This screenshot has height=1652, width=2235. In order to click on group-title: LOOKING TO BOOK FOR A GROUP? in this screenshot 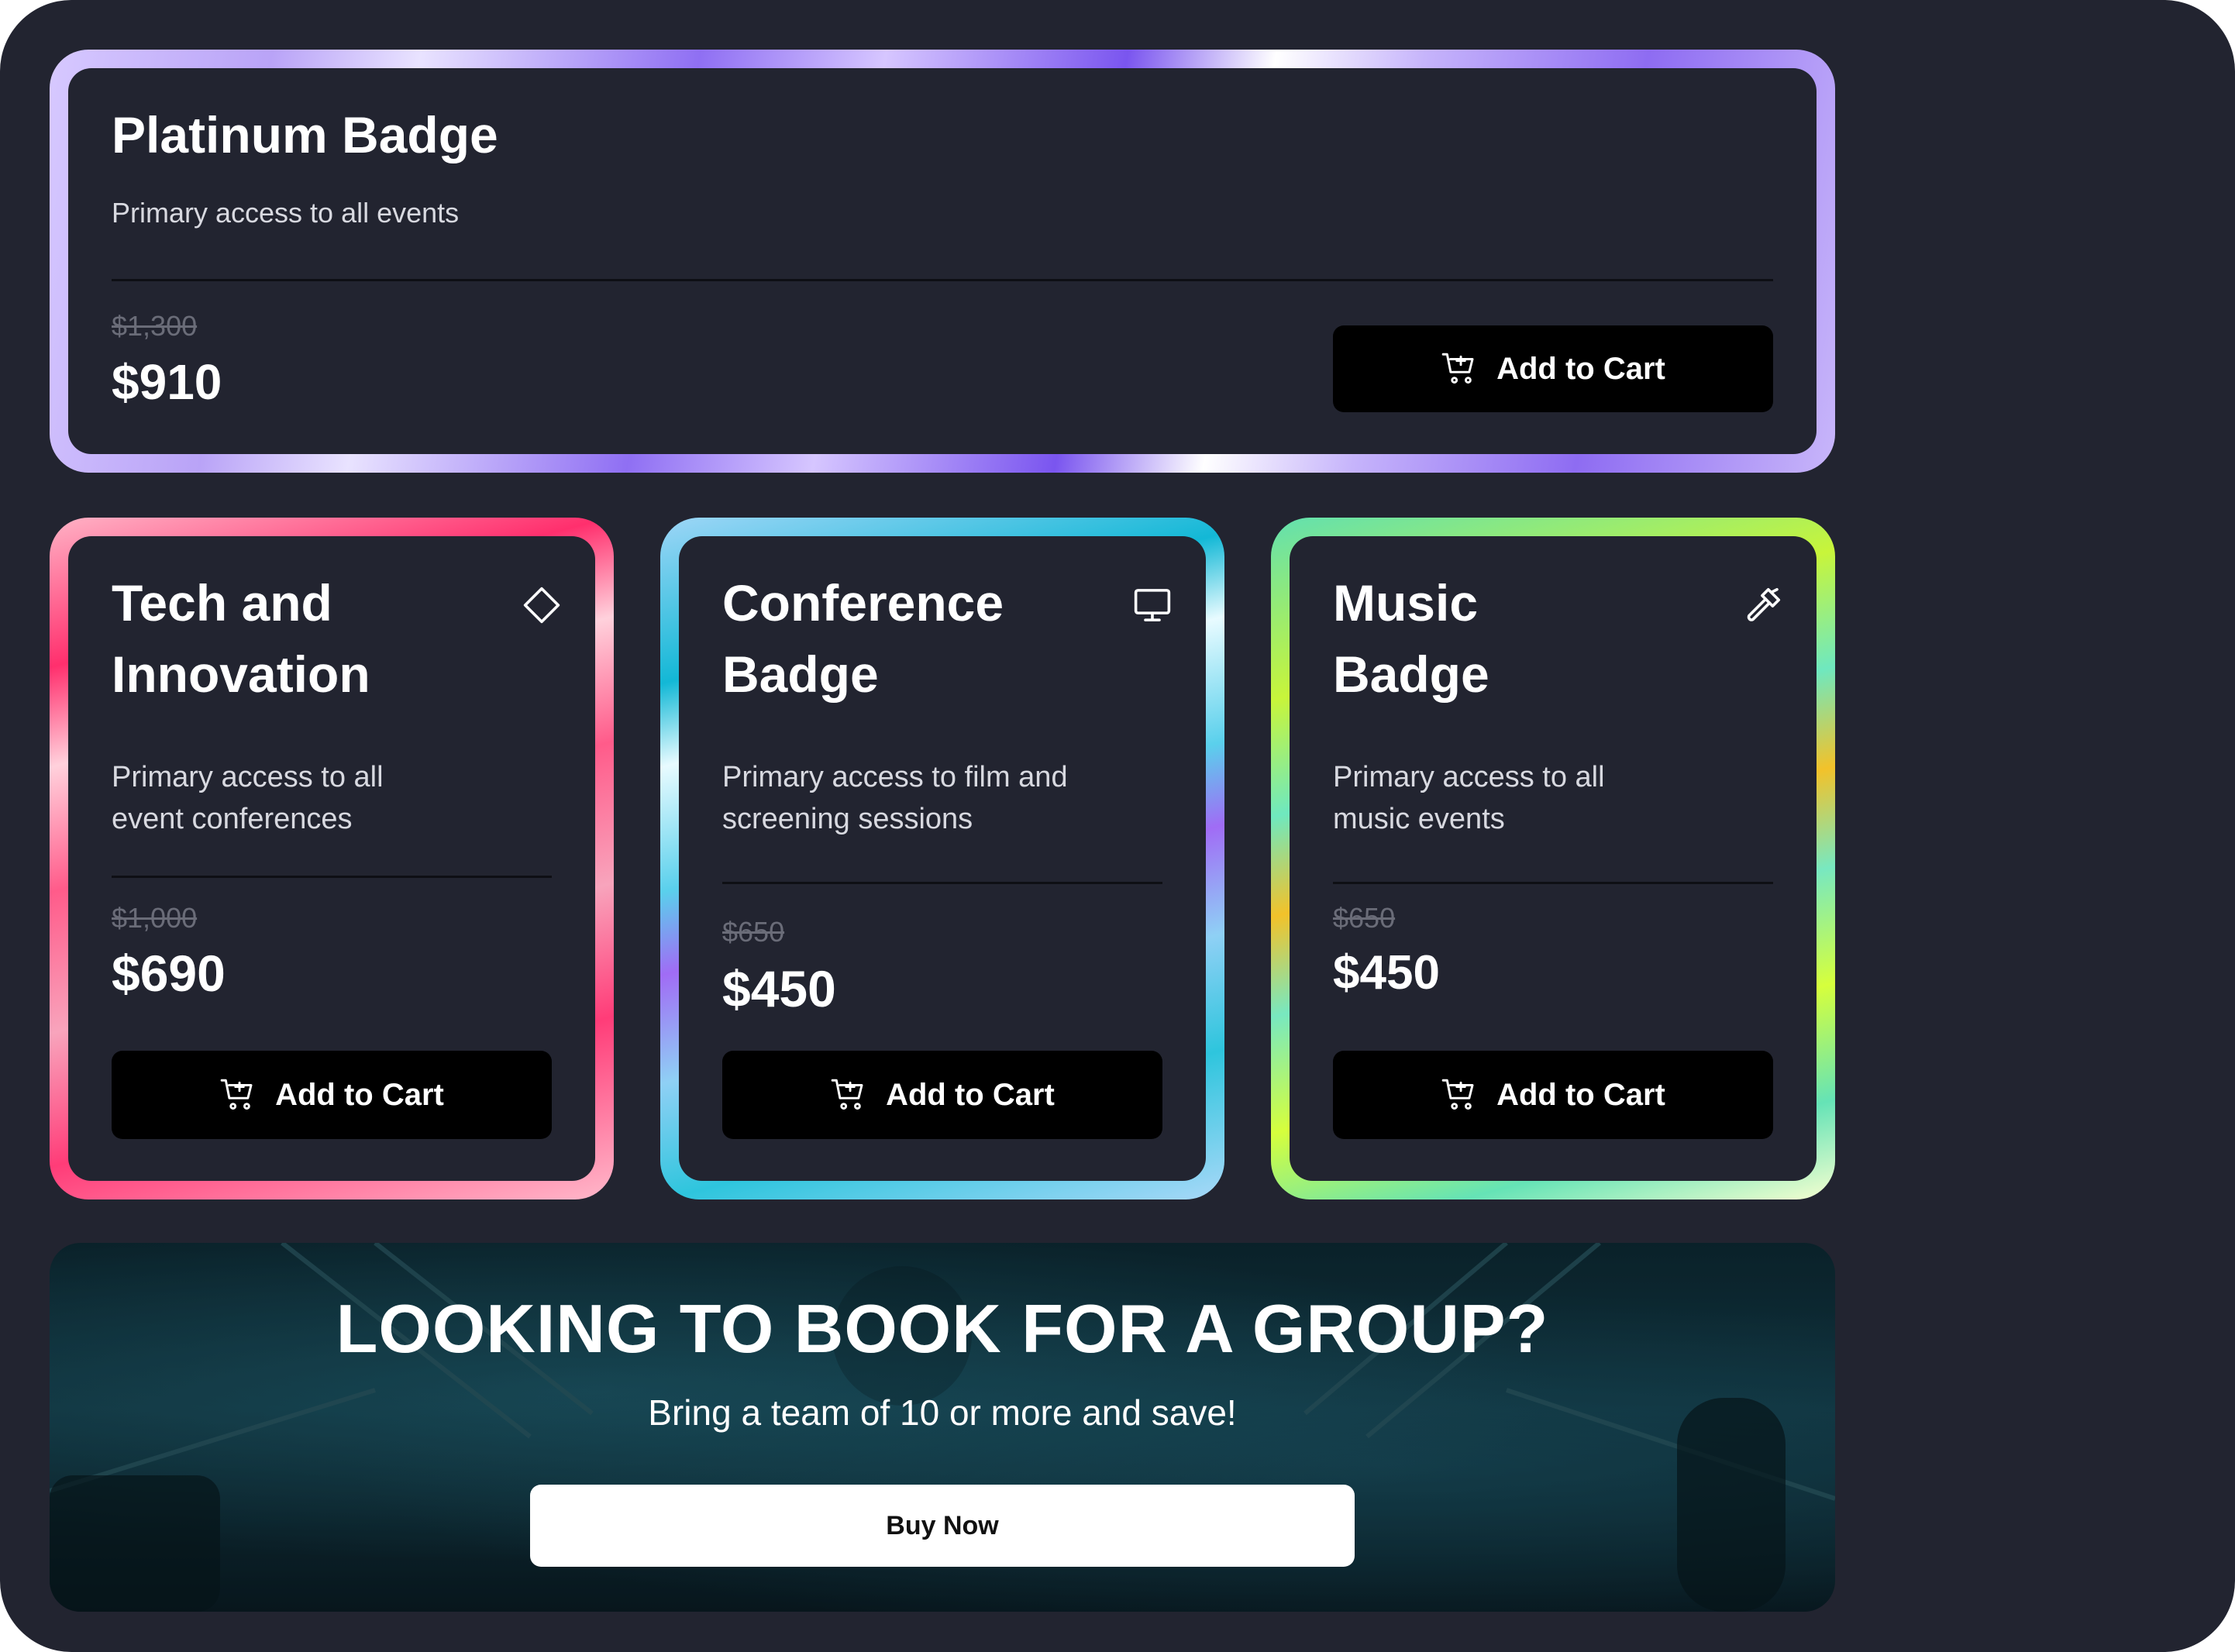, I will do `click(942, 1328)`.